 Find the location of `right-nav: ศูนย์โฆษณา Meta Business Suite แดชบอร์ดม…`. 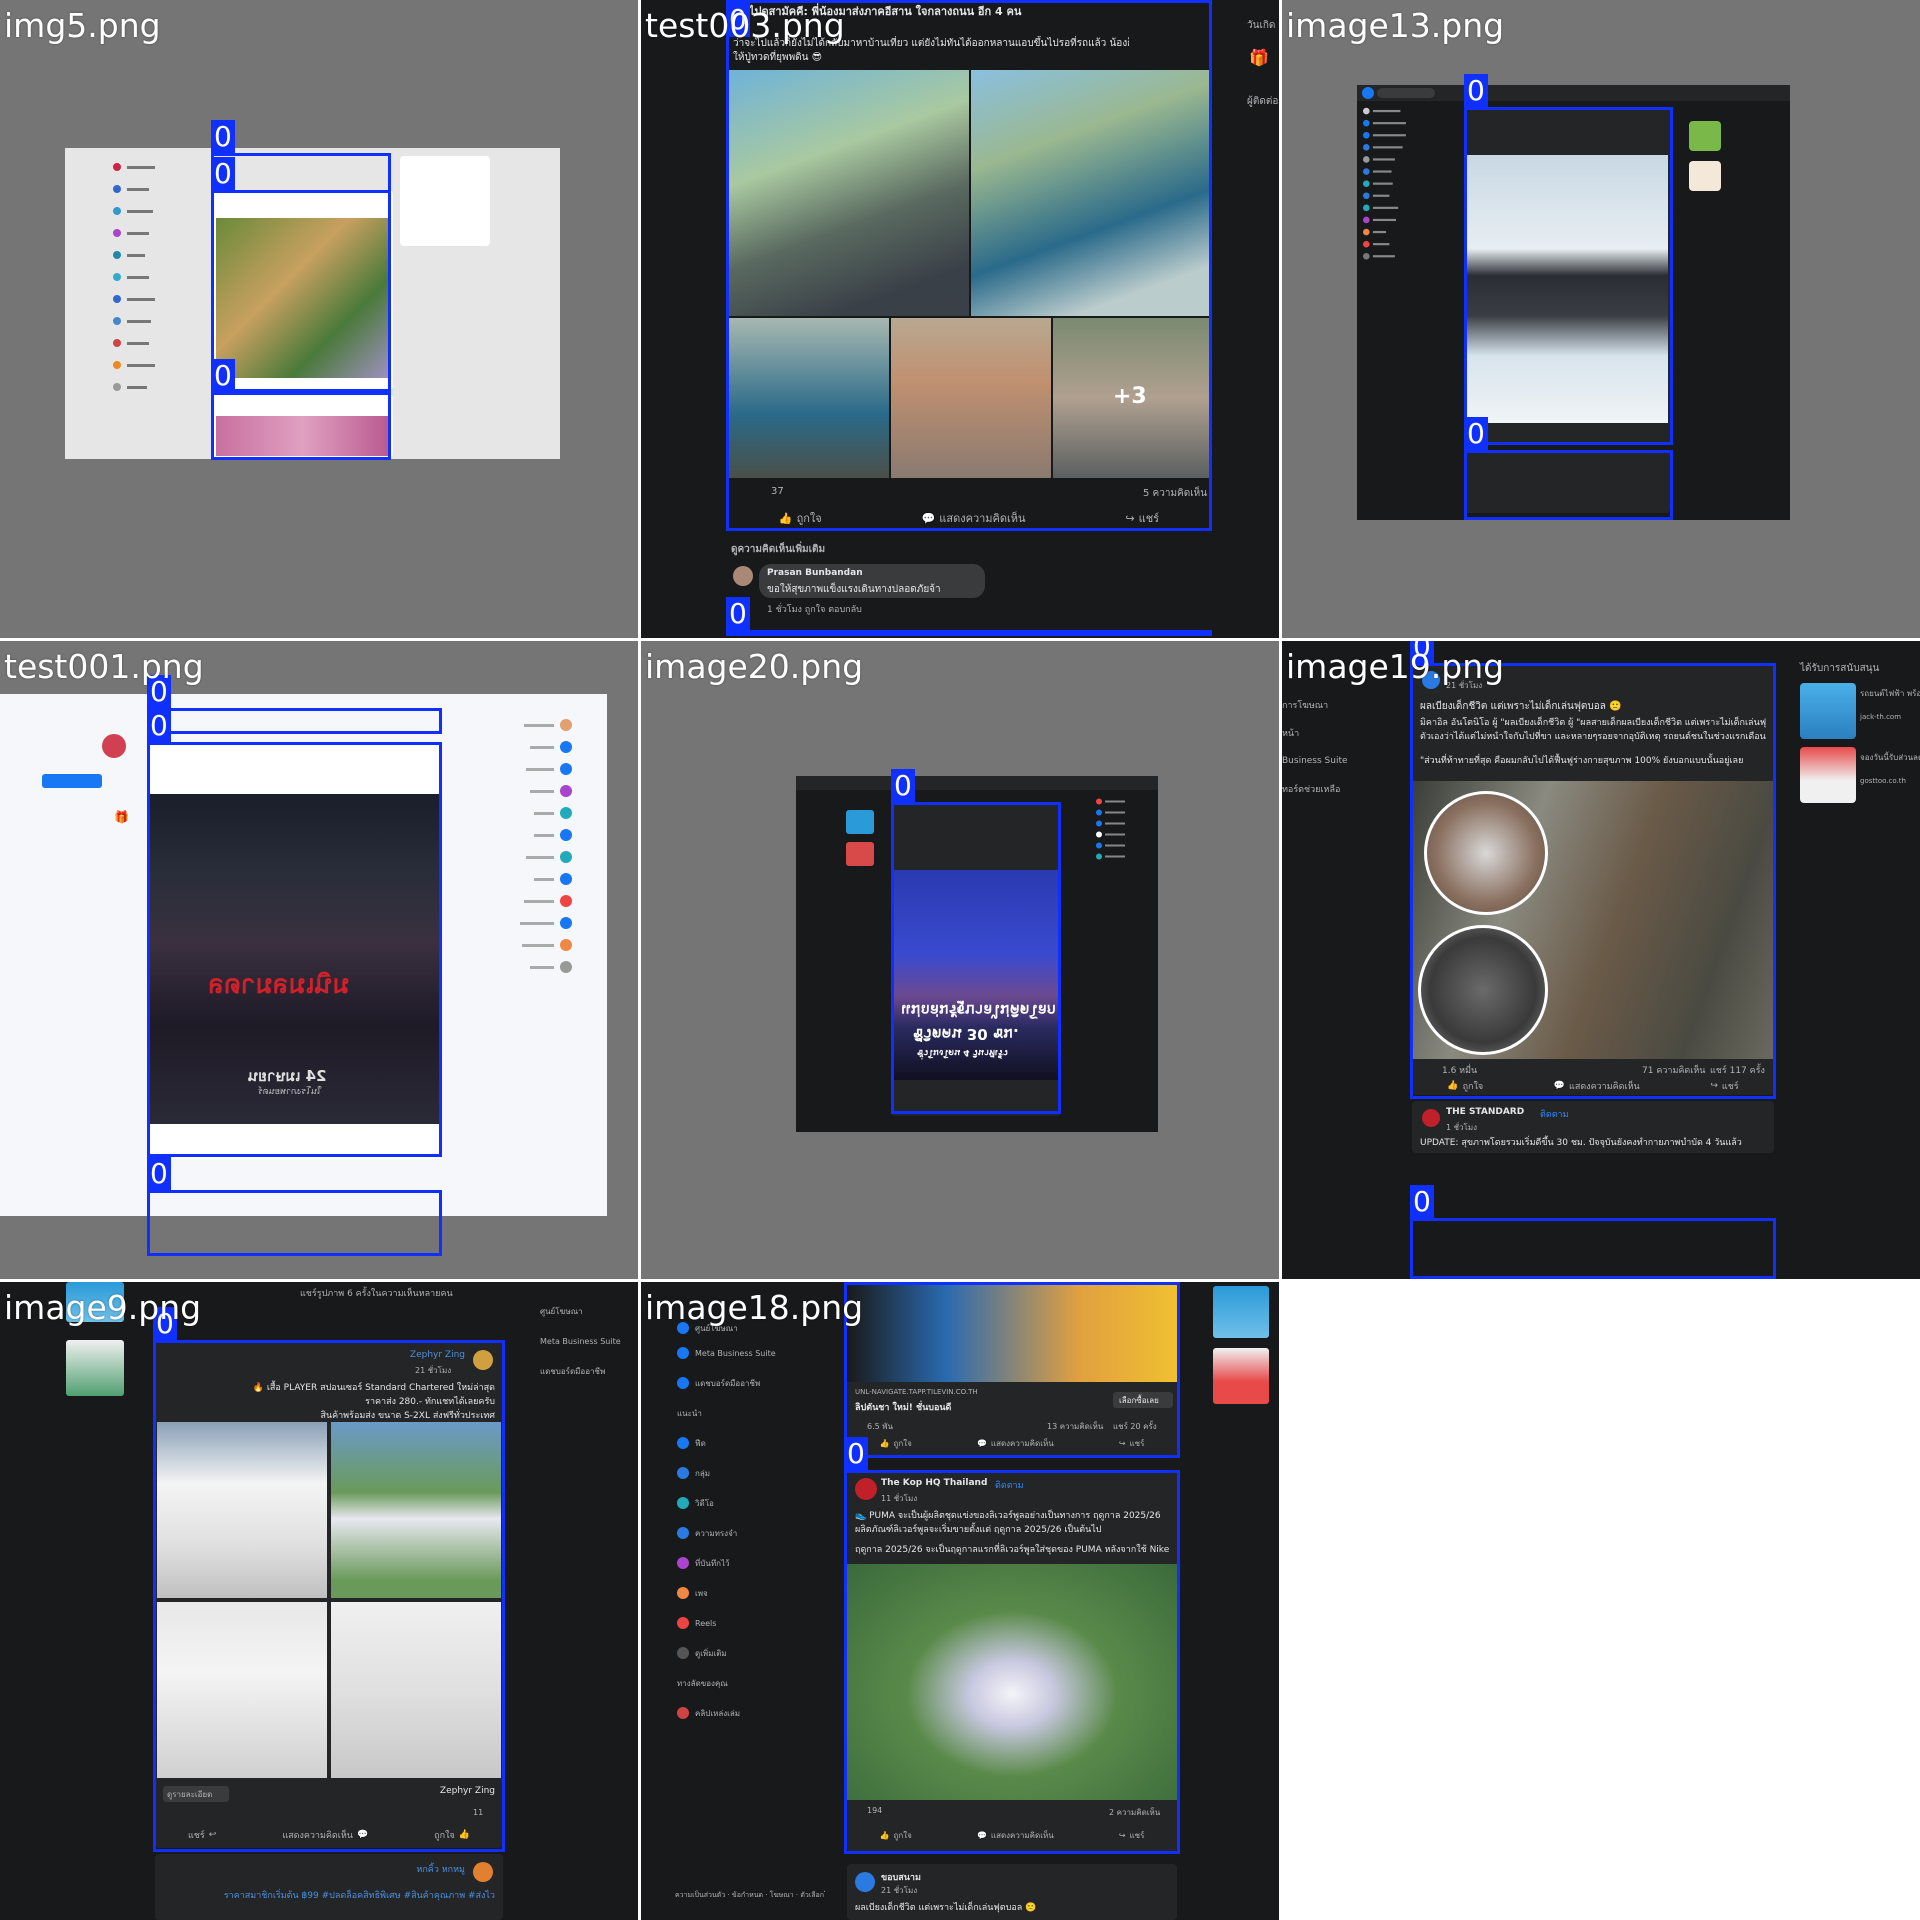

right-nav: ศูนย์โฆษณา Meta Business Suite แดชบอร์ดม… is located at coordinates (580, 1341).